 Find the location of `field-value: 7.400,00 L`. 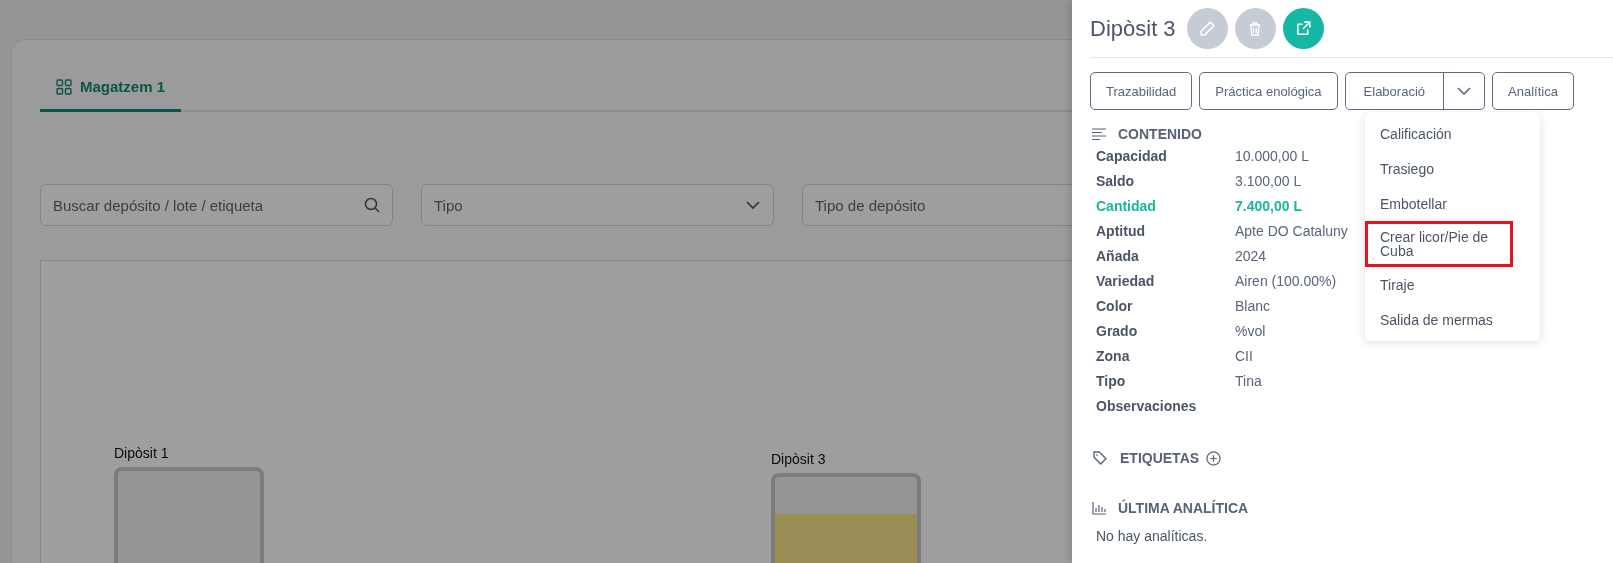

field-value: 7.400,00 L is located at coordinates (1268, 206).